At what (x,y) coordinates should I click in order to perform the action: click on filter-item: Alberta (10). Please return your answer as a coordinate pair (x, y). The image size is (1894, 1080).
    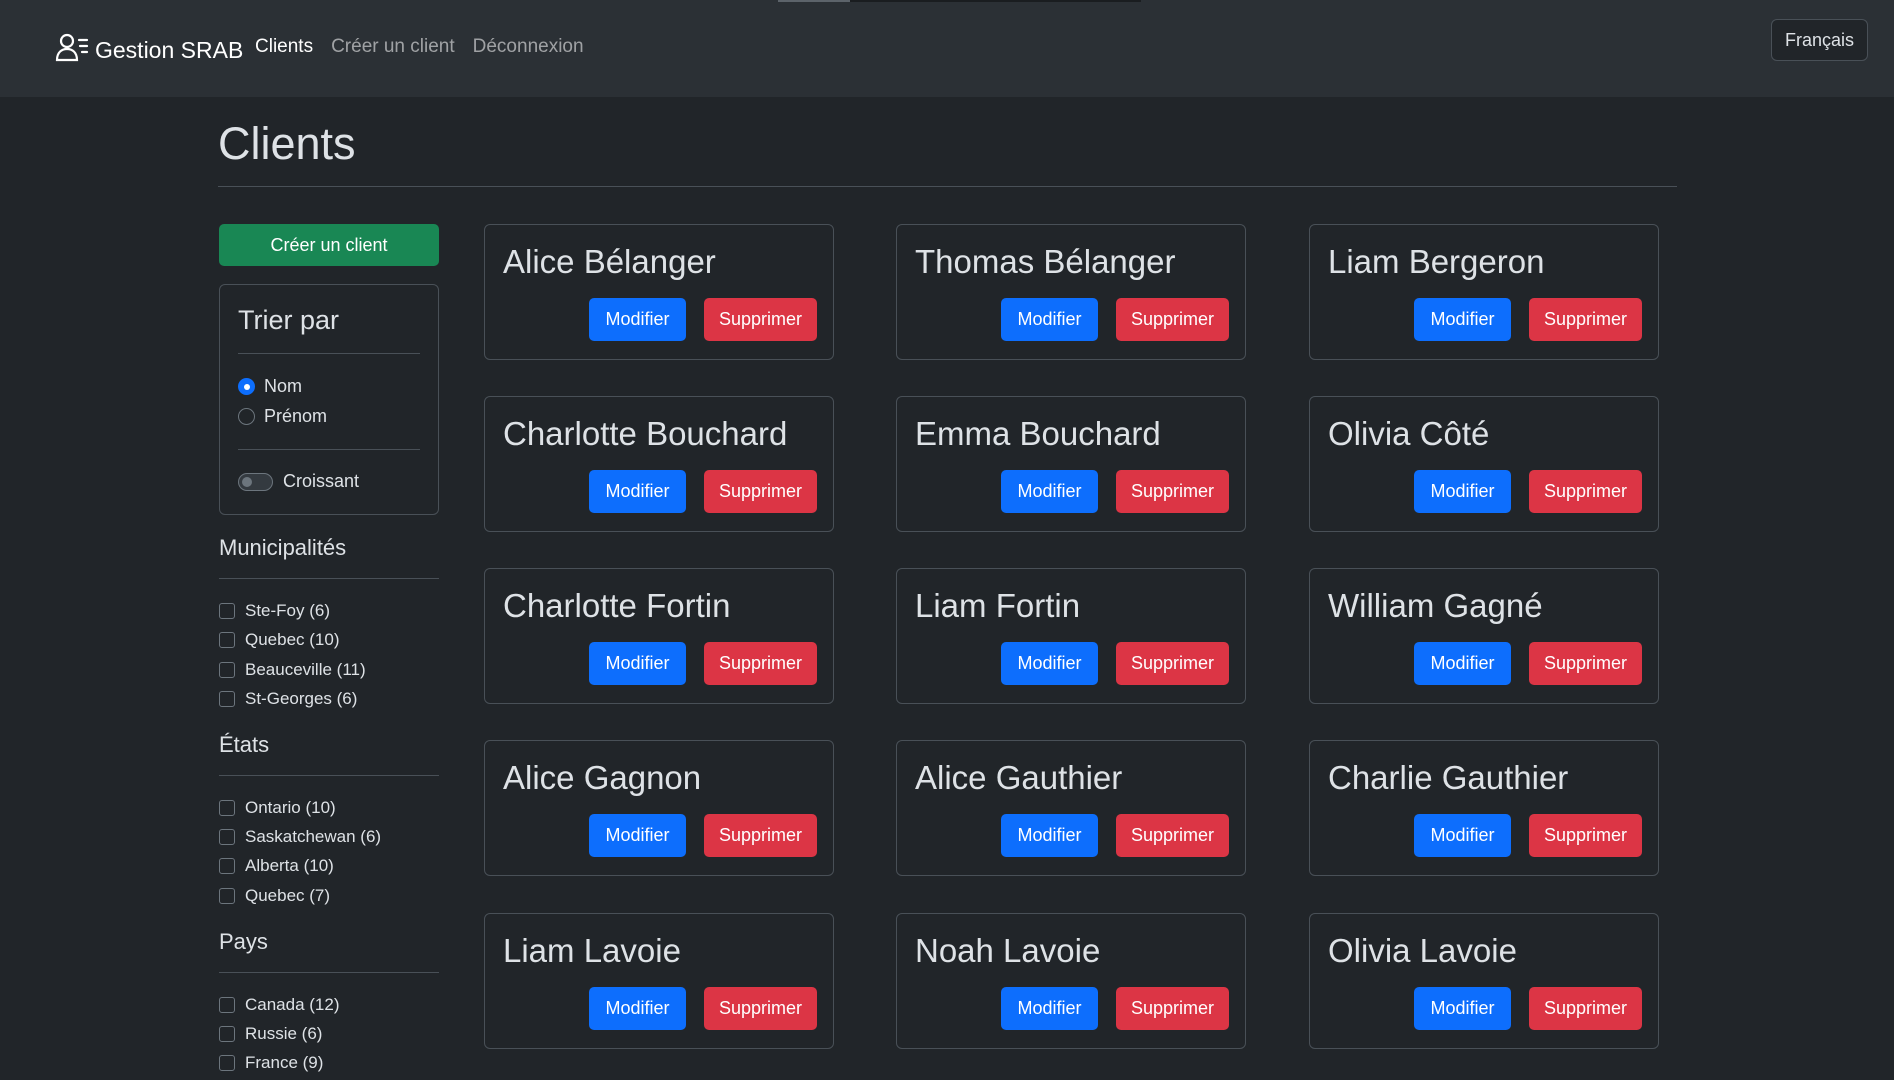
    Looking at the image, I should click on (276, 866).